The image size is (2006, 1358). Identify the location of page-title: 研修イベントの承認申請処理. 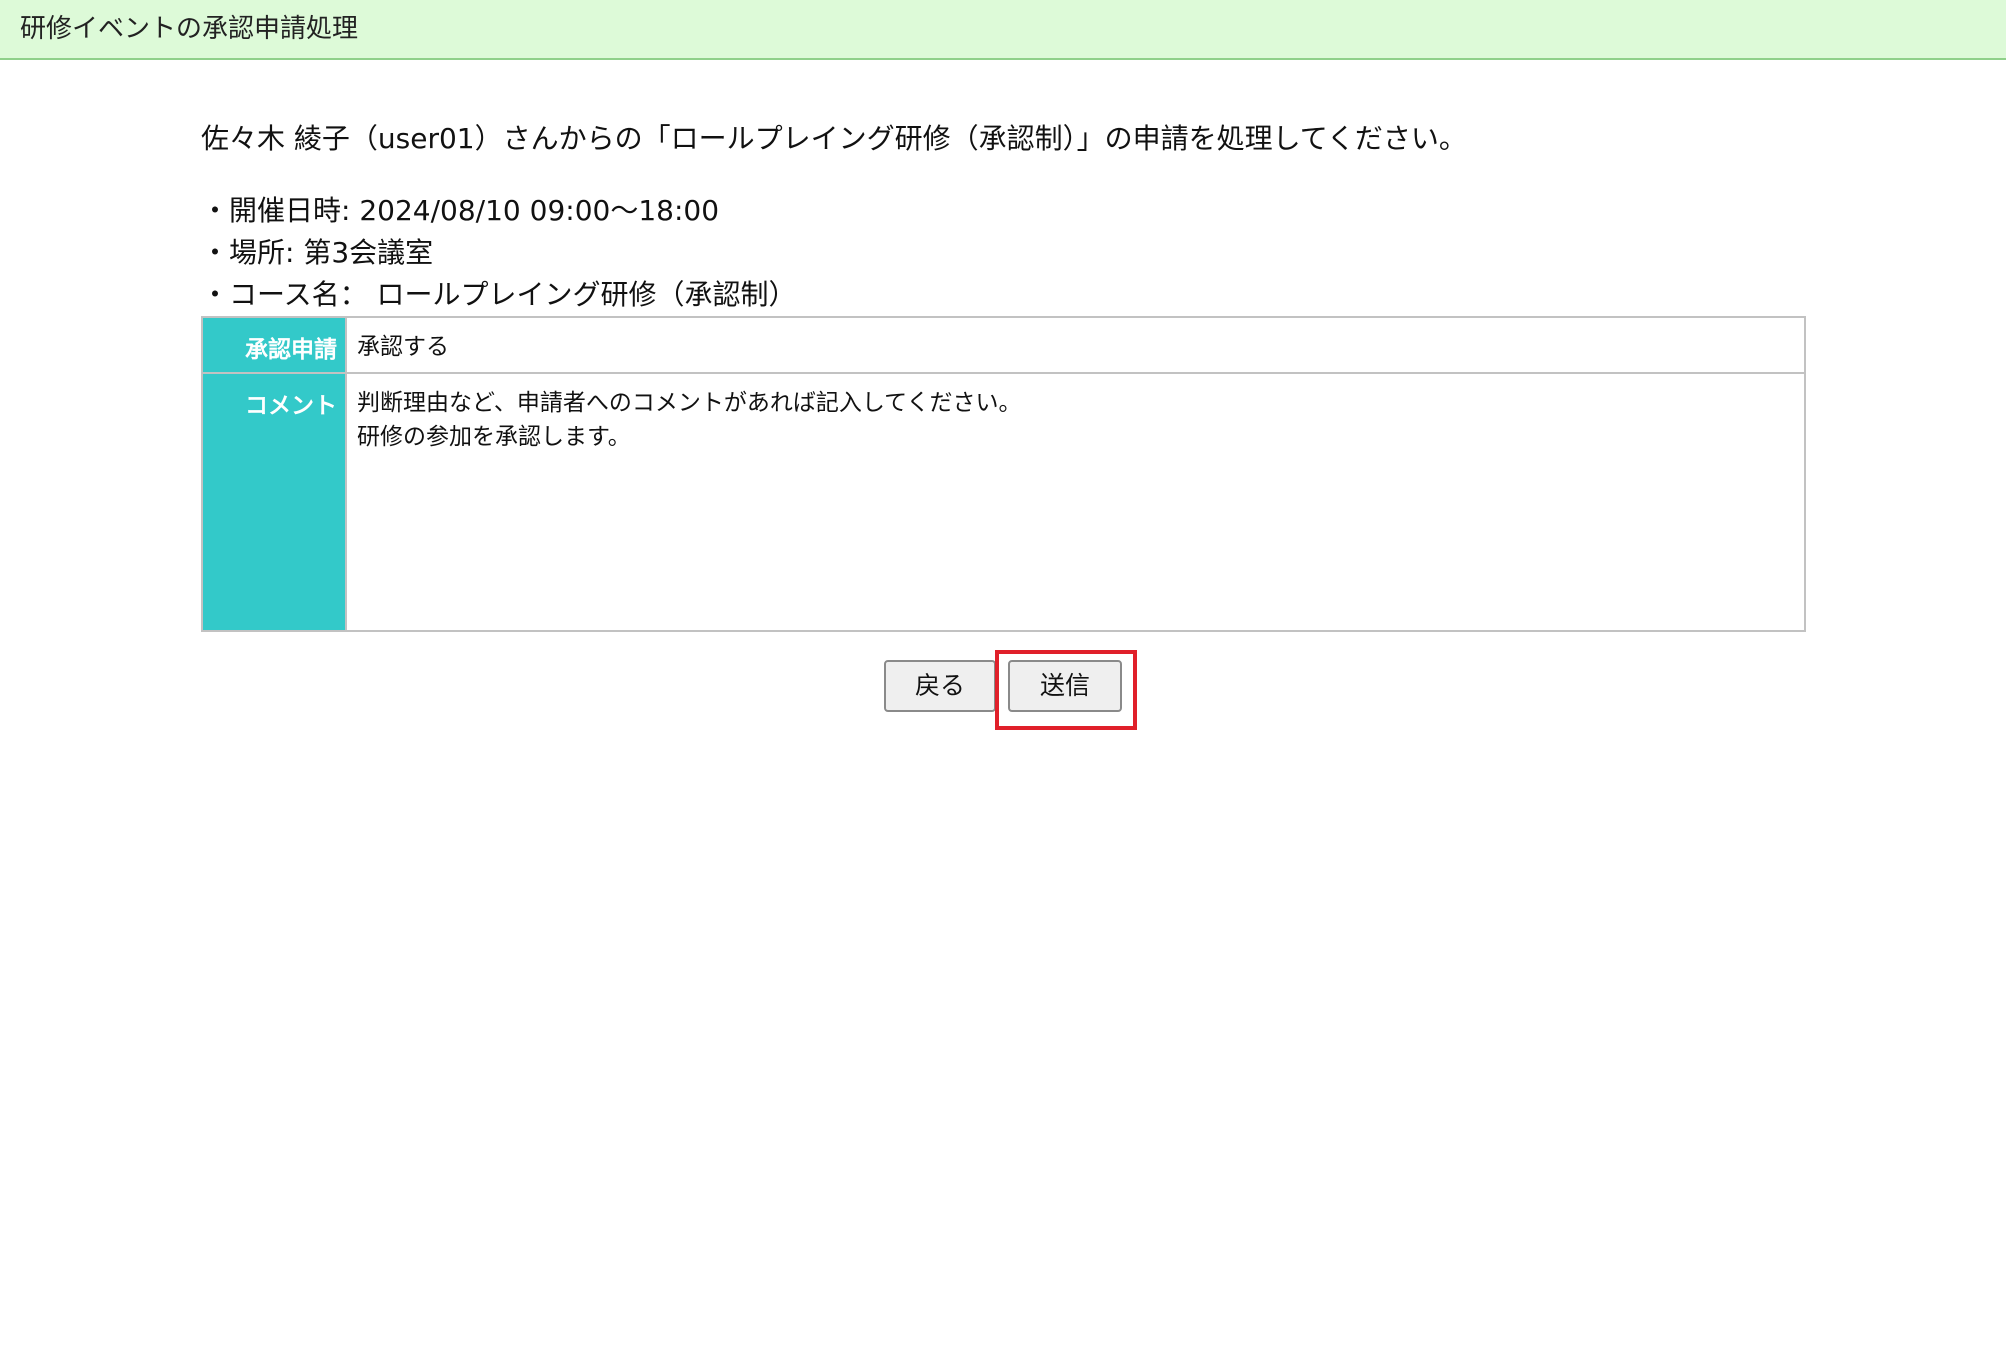
(189, 29).